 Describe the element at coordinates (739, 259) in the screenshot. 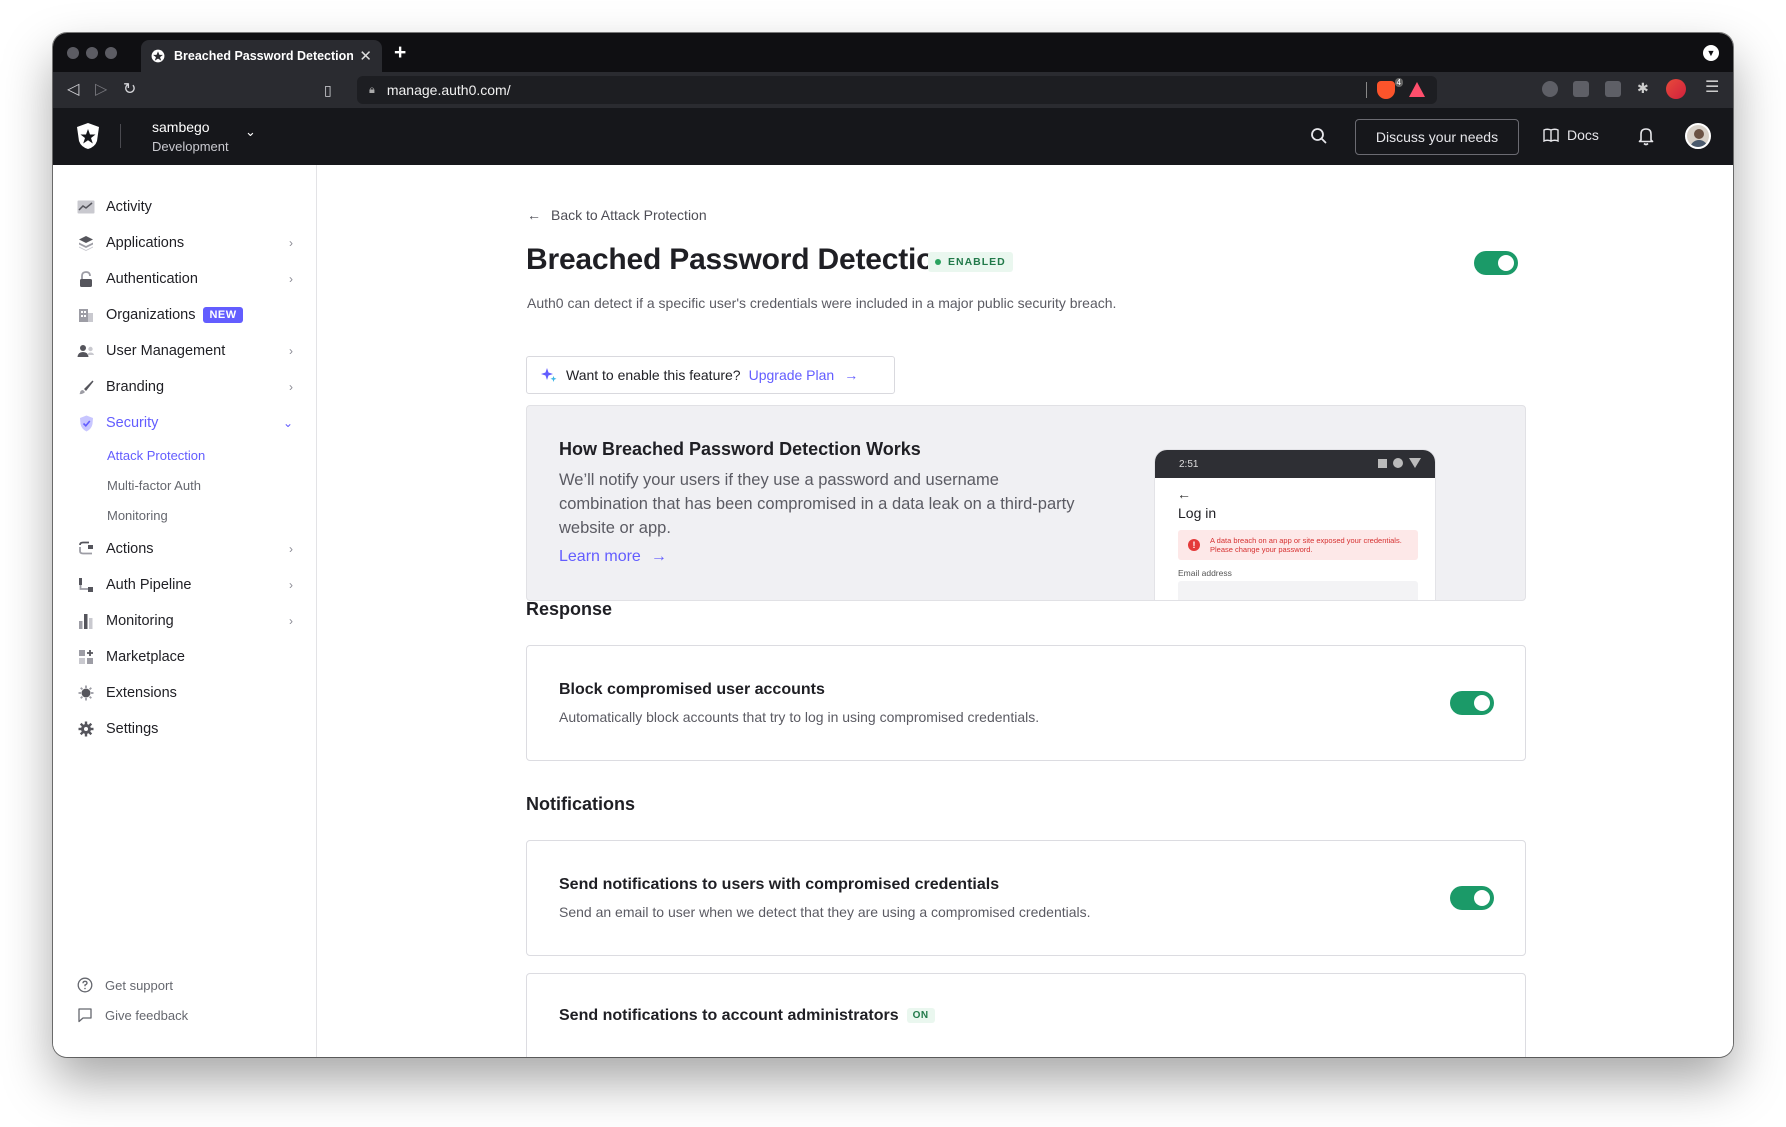

I see `page-title: Breached Password Detection` at that location.